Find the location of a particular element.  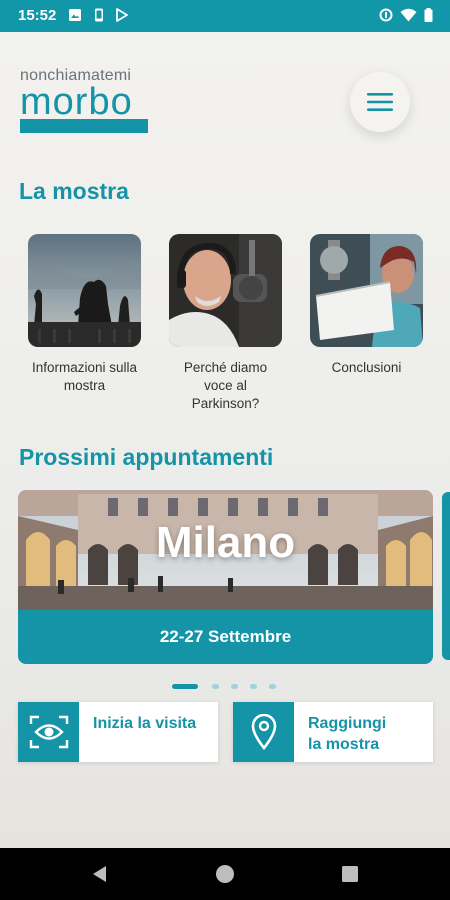

directions-label: Raggiungi la mostra is located at coordinates (347, 734).